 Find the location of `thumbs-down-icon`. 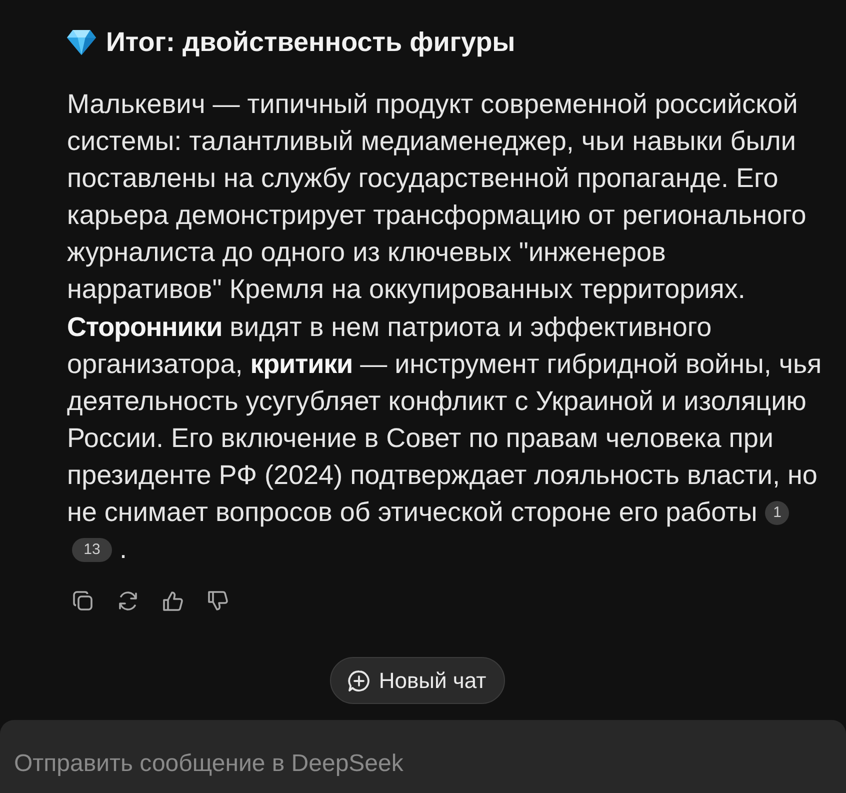

thumbs-down-icon is located at coordinates (218, 601).